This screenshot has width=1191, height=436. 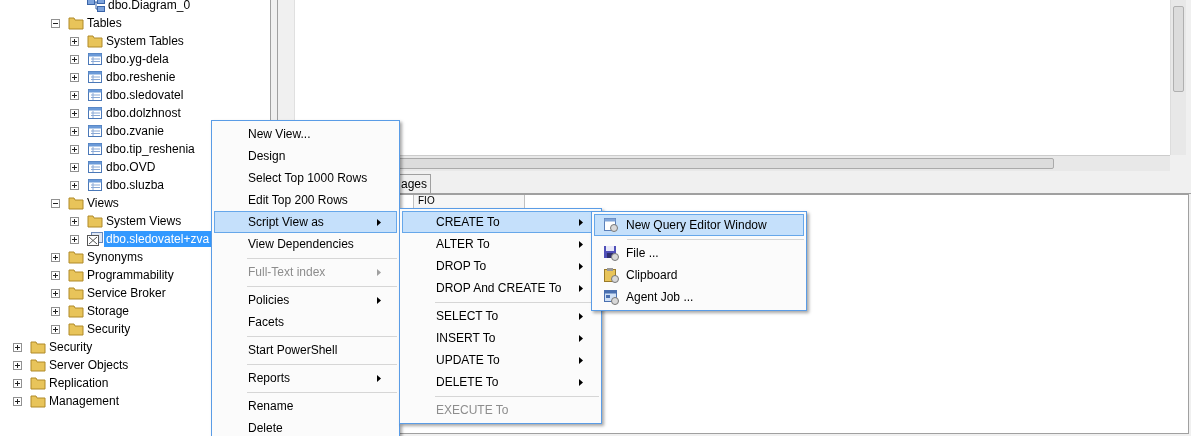 What do you see at coordinates (305, 406) in the screenshot?
I see `menu-item: Rename` at bounding box center [305, 406].